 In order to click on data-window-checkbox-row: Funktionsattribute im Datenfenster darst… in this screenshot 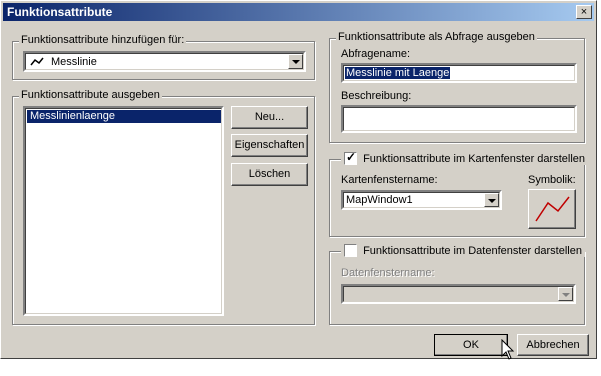, I will do `click(463, 250)`.